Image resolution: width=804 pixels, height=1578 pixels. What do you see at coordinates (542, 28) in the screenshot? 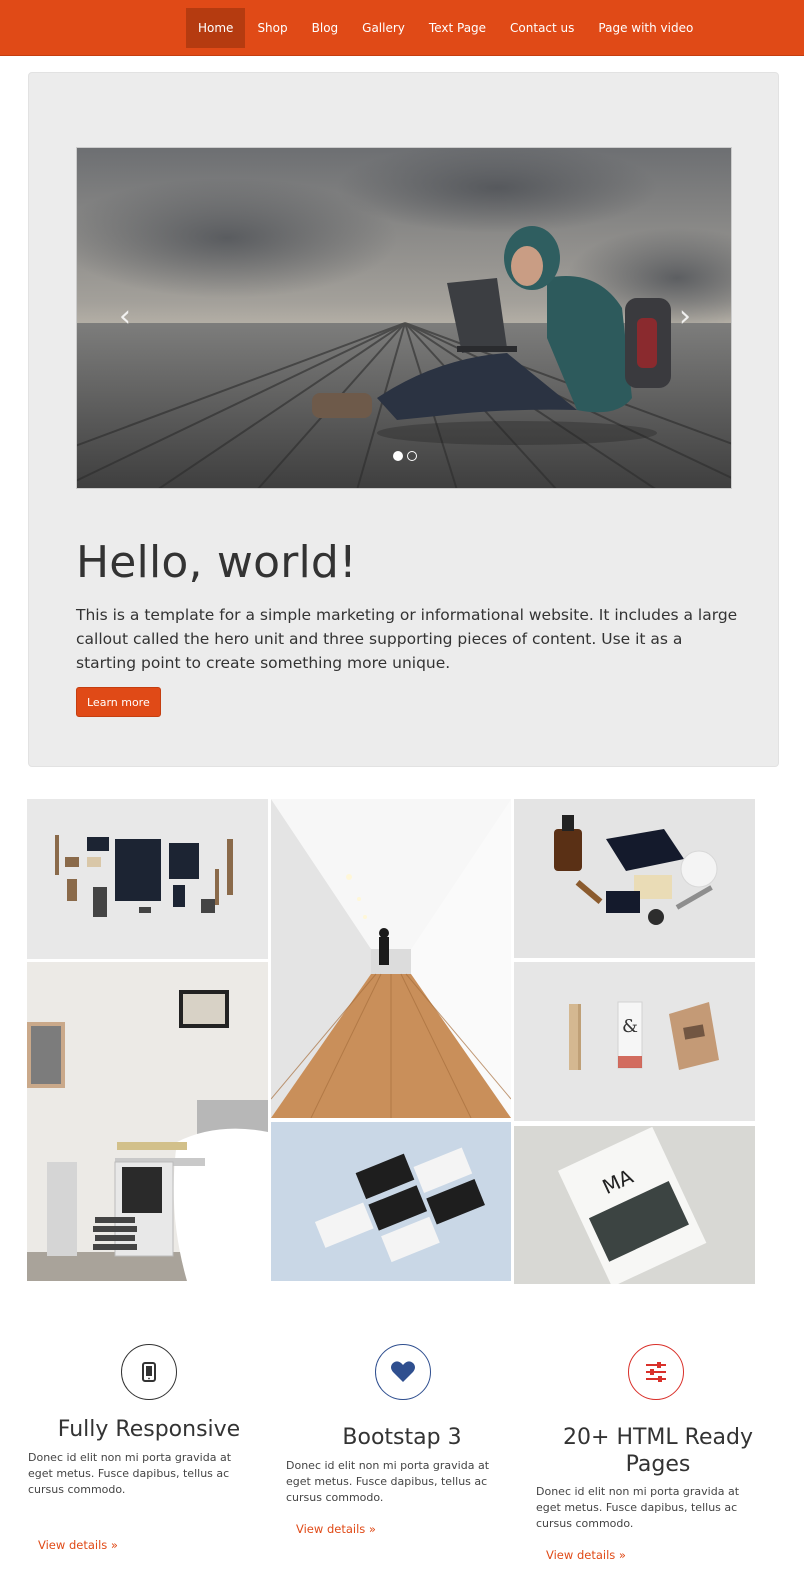
I see `nav-item-contact-us: Contact us` at bounding box center [542, 28].